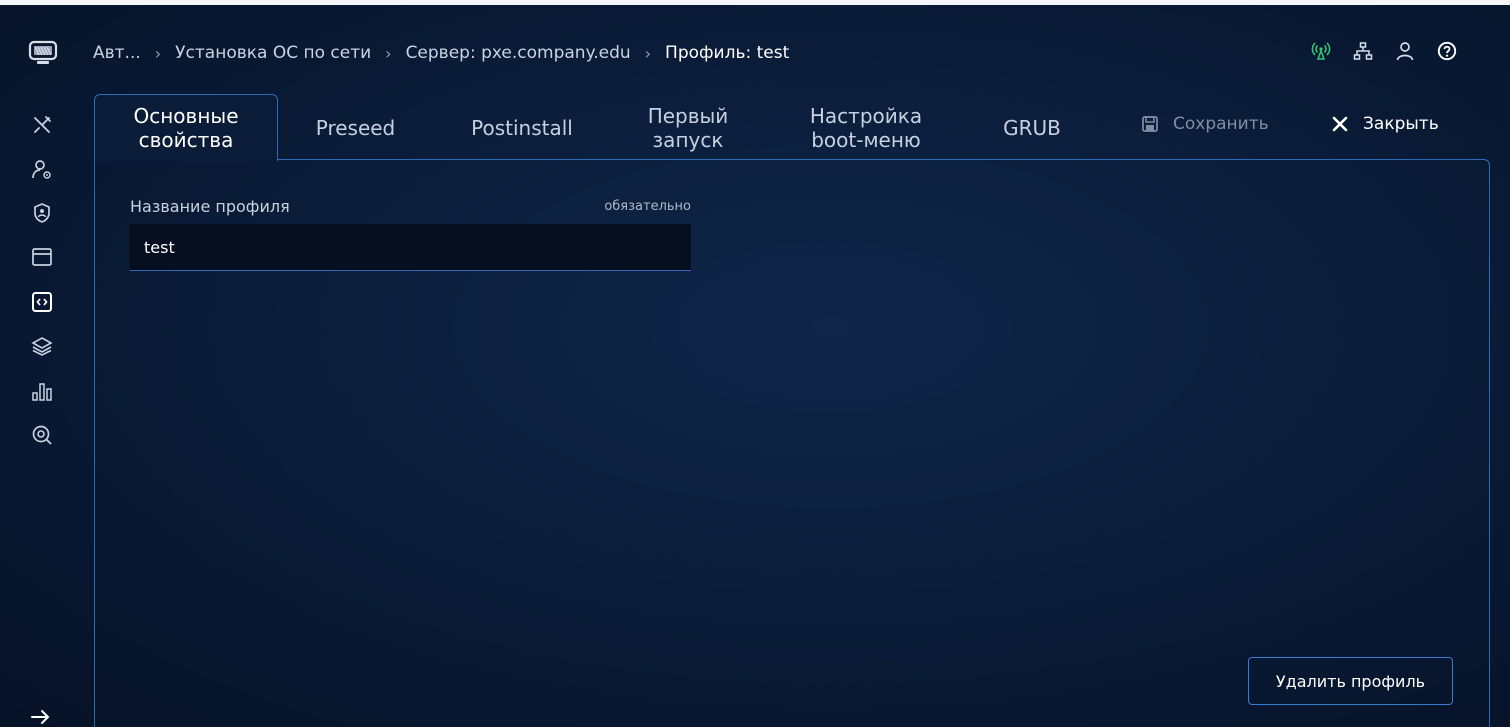 This screenshot has height=727, width=1510. What do you see at coordinates (43, 53) in the screenshot?
I see `app-logo-icon` at bounding box center [43, 53].